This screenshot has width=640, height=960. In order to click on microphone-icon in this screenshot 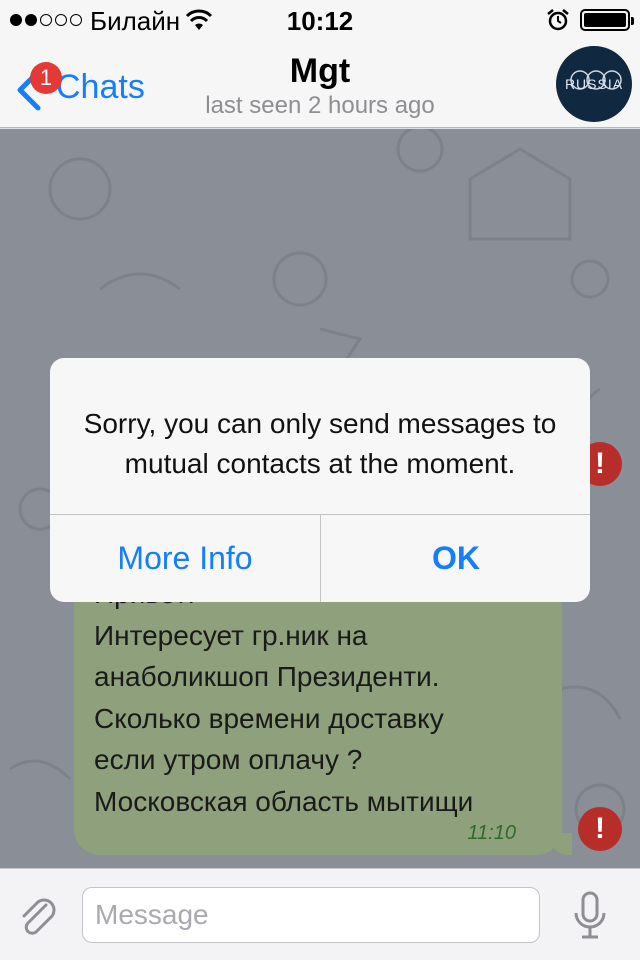, I will do `click(590, 916)`.